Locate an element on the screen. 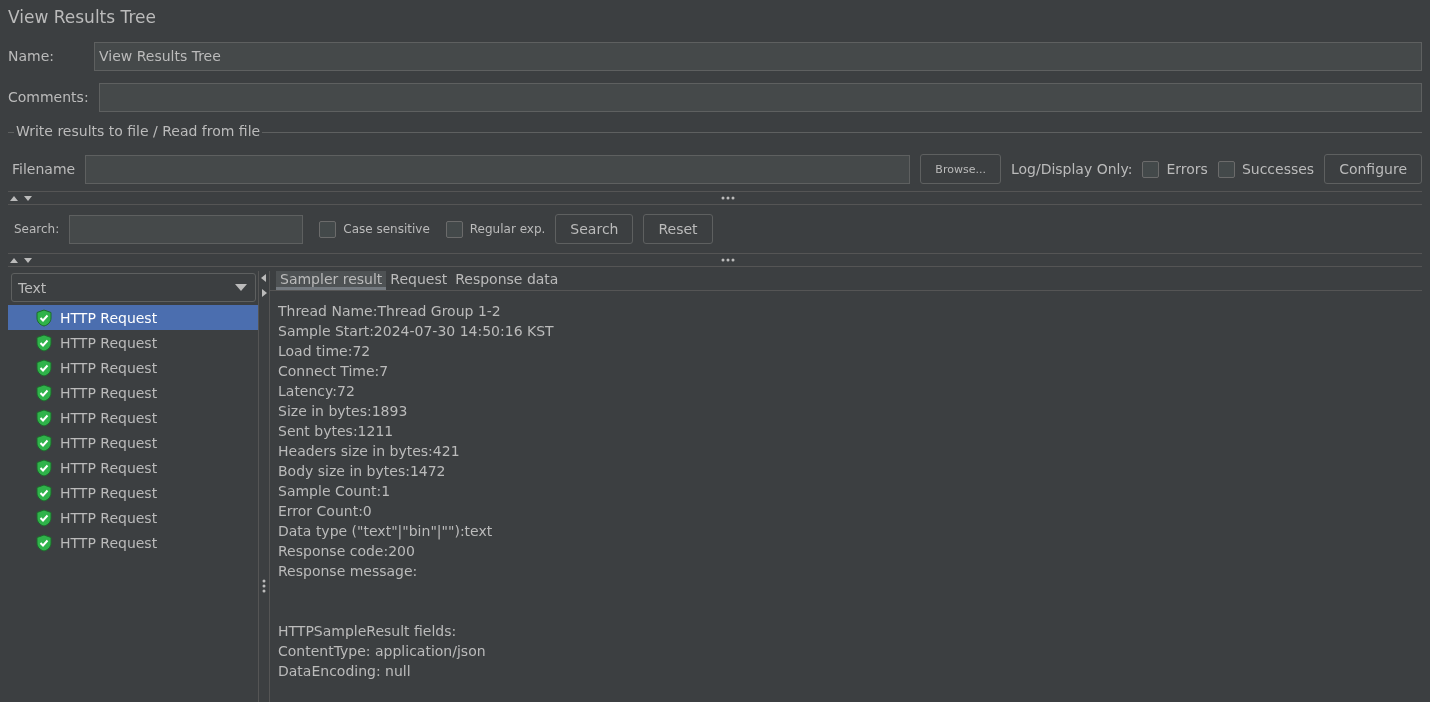  filename-field is located at coordinates (498, 169).